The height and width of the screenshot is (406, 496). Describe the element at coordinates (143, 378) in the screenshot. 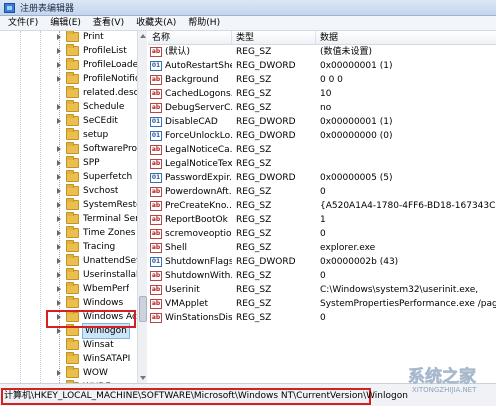

I see `scroll-down-arrow-icon` at that location.